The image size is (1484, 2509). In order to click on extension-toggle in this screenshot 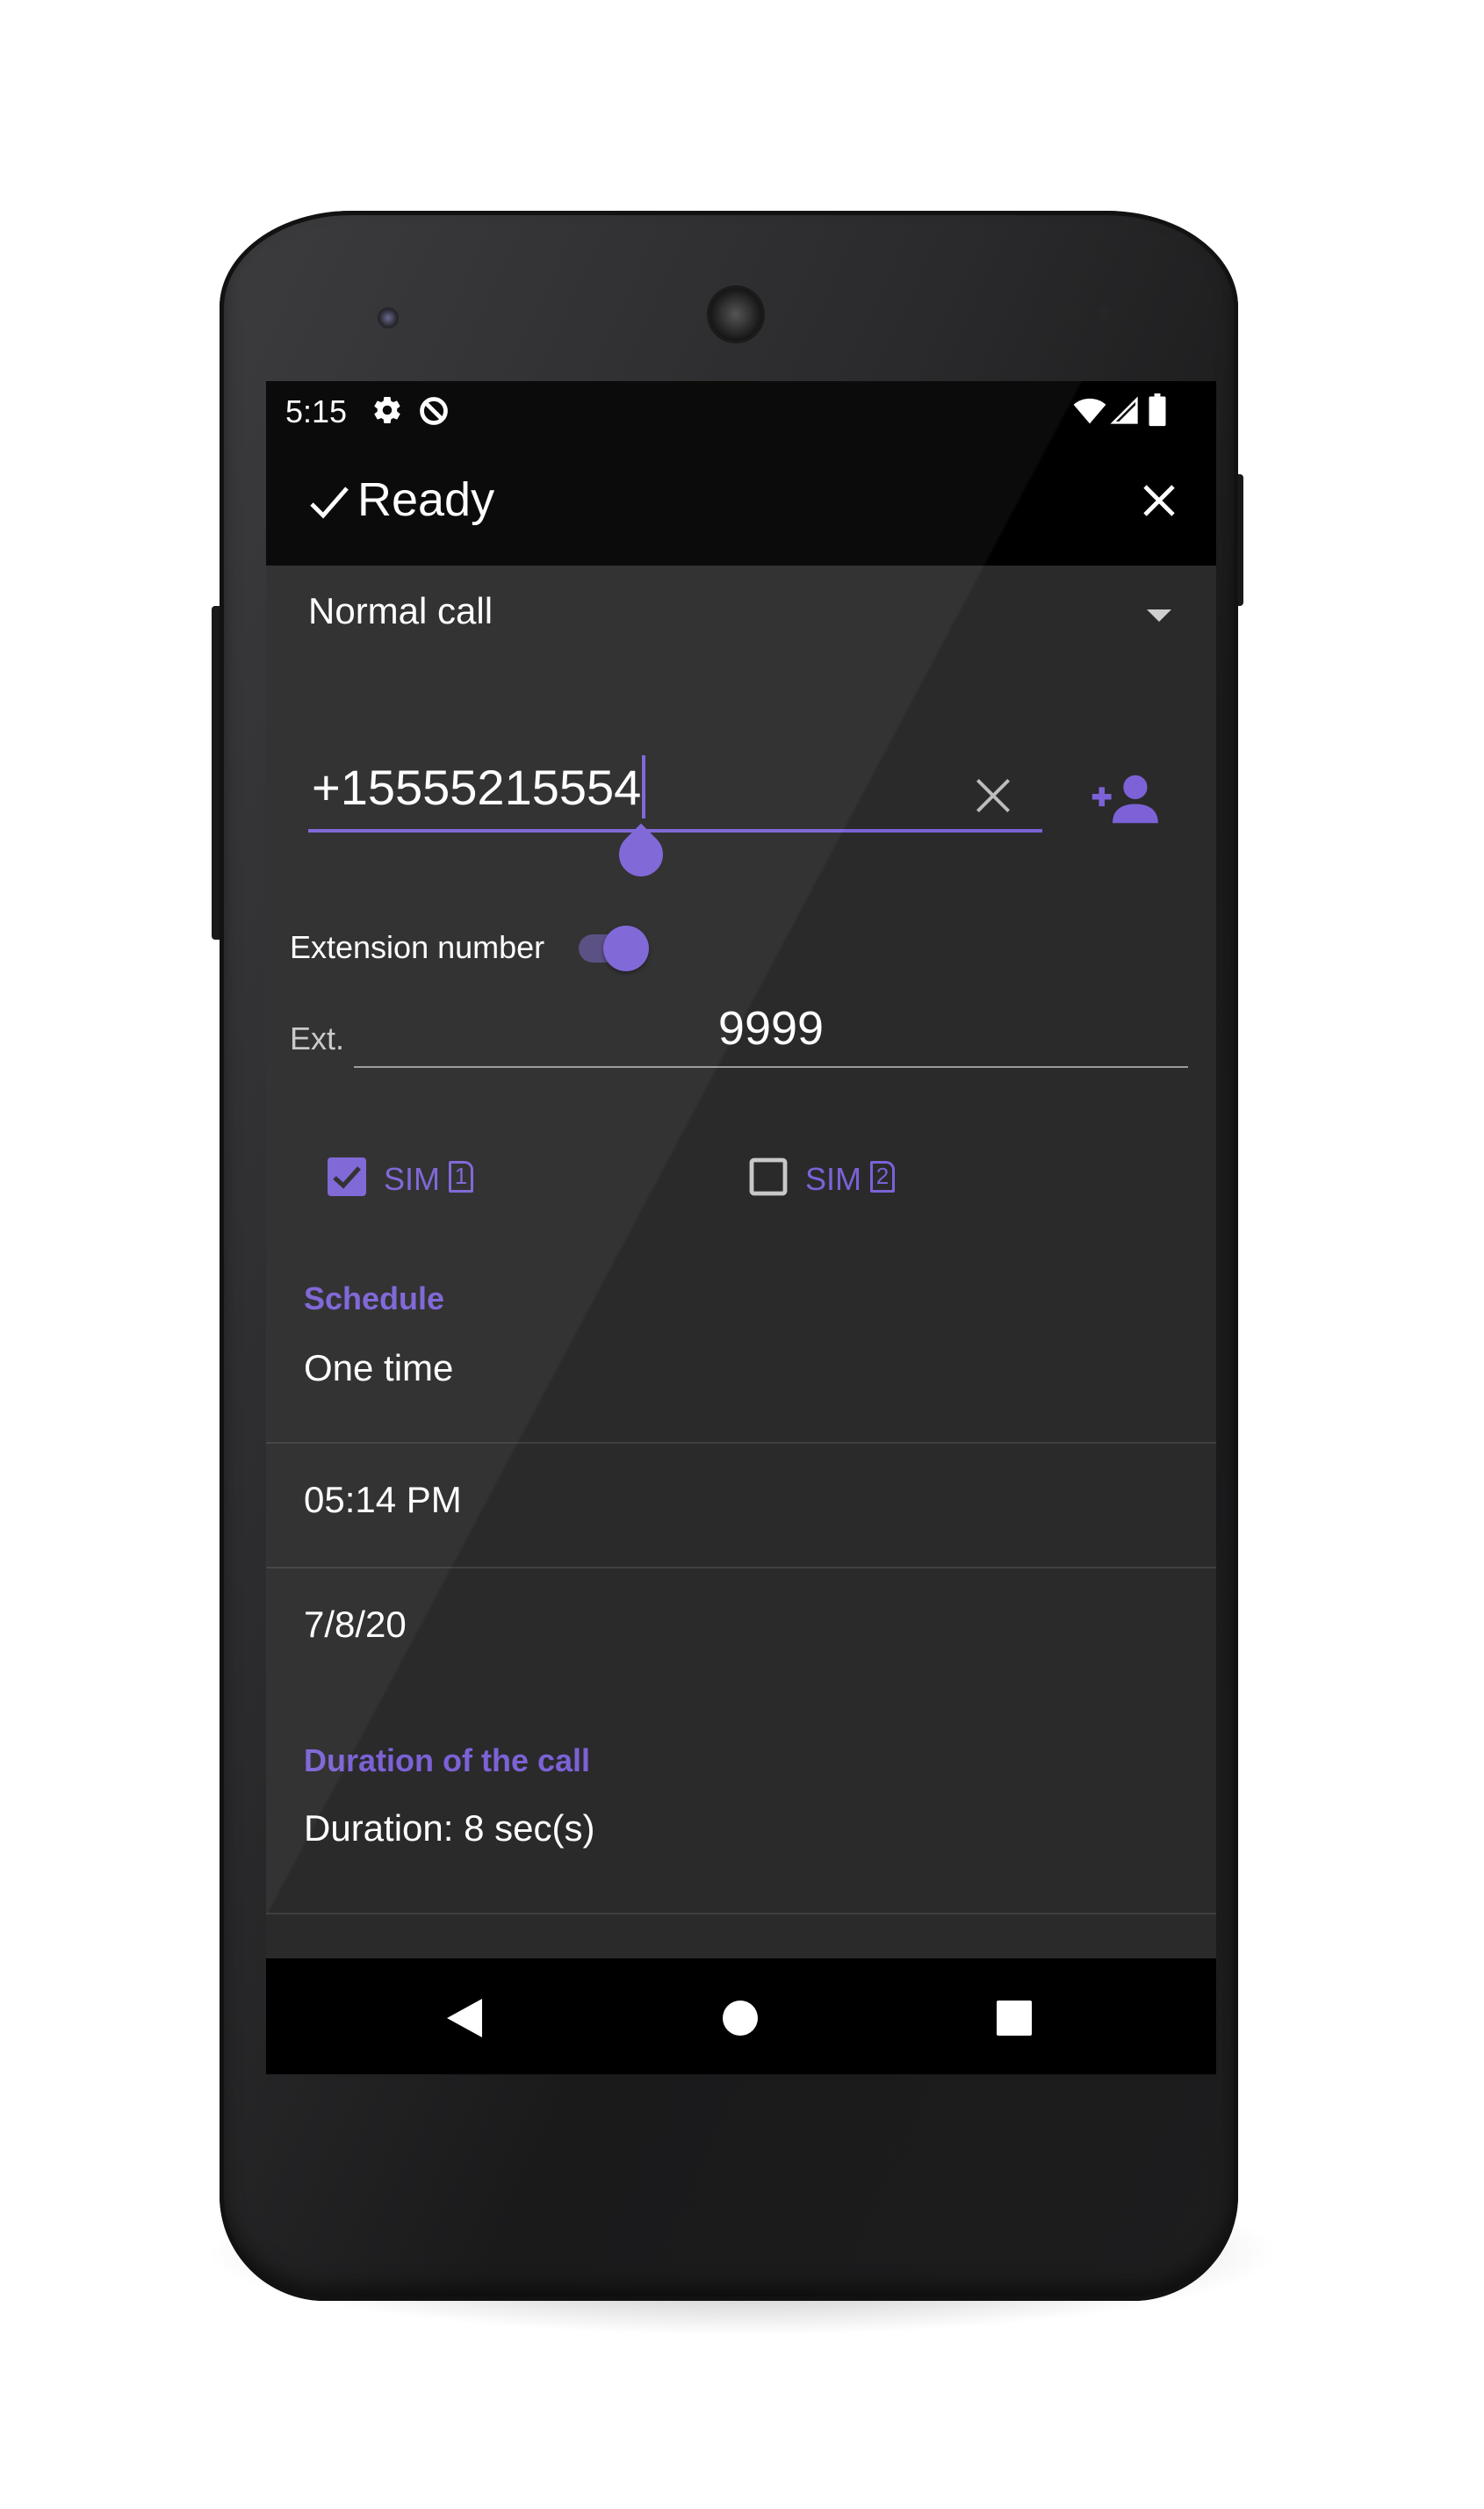, I will do `click(614, 948)`.